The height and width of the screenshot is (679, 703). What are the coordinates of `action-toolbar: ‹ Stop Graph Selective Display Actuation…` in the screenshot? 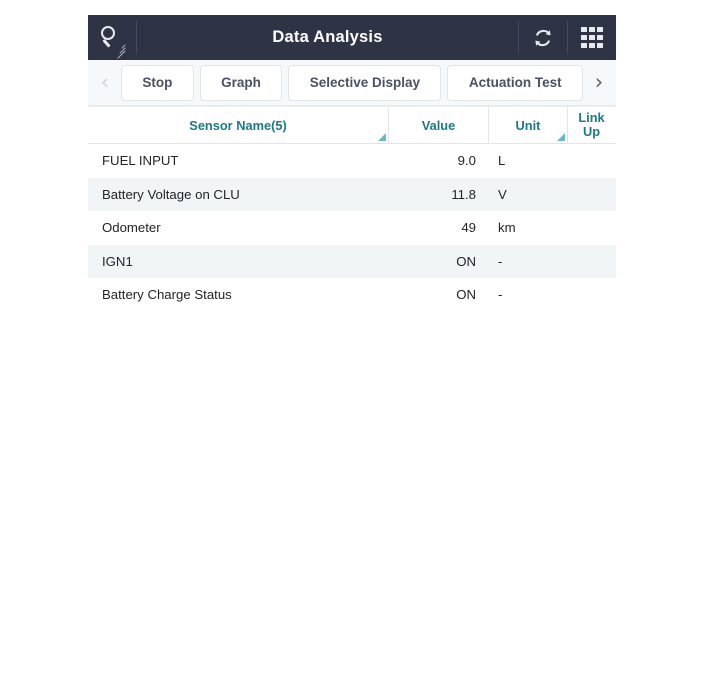 It's located at (352, 83).